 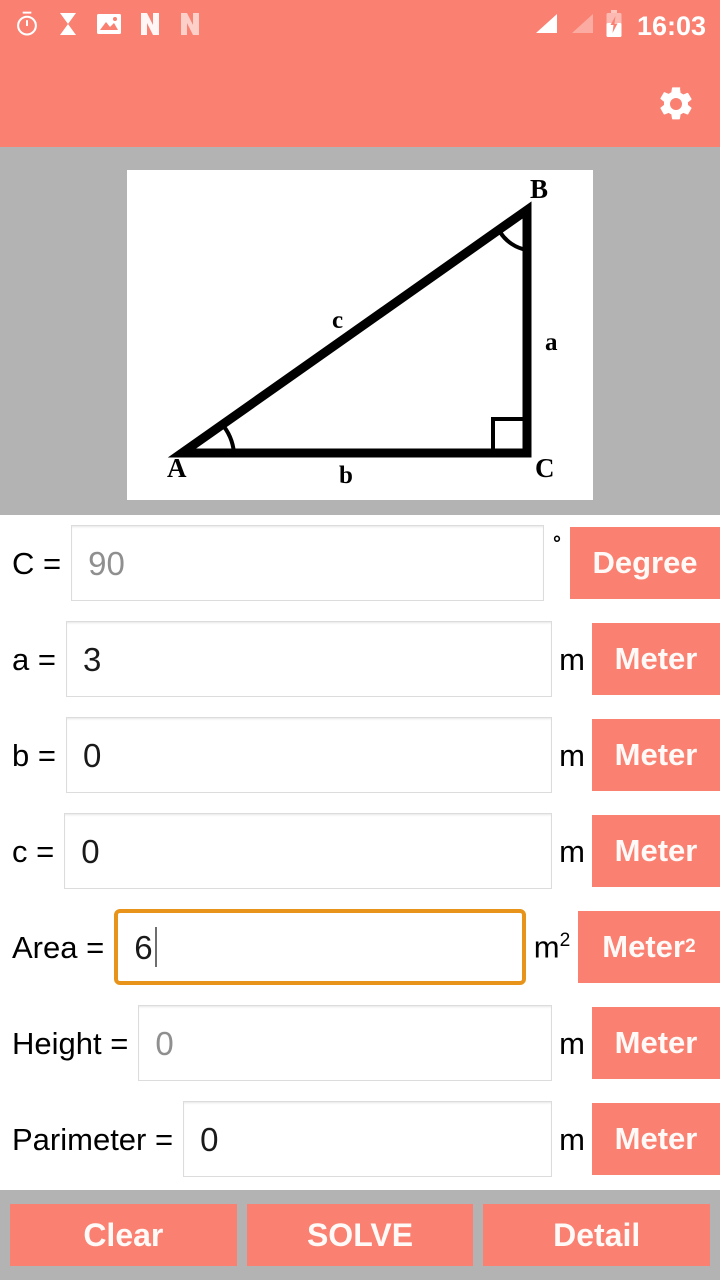 What do you see at coordinates (565, 941) in the screenshot?
I see `unit-area-exponent: 2` at bounding box center [565, 941].